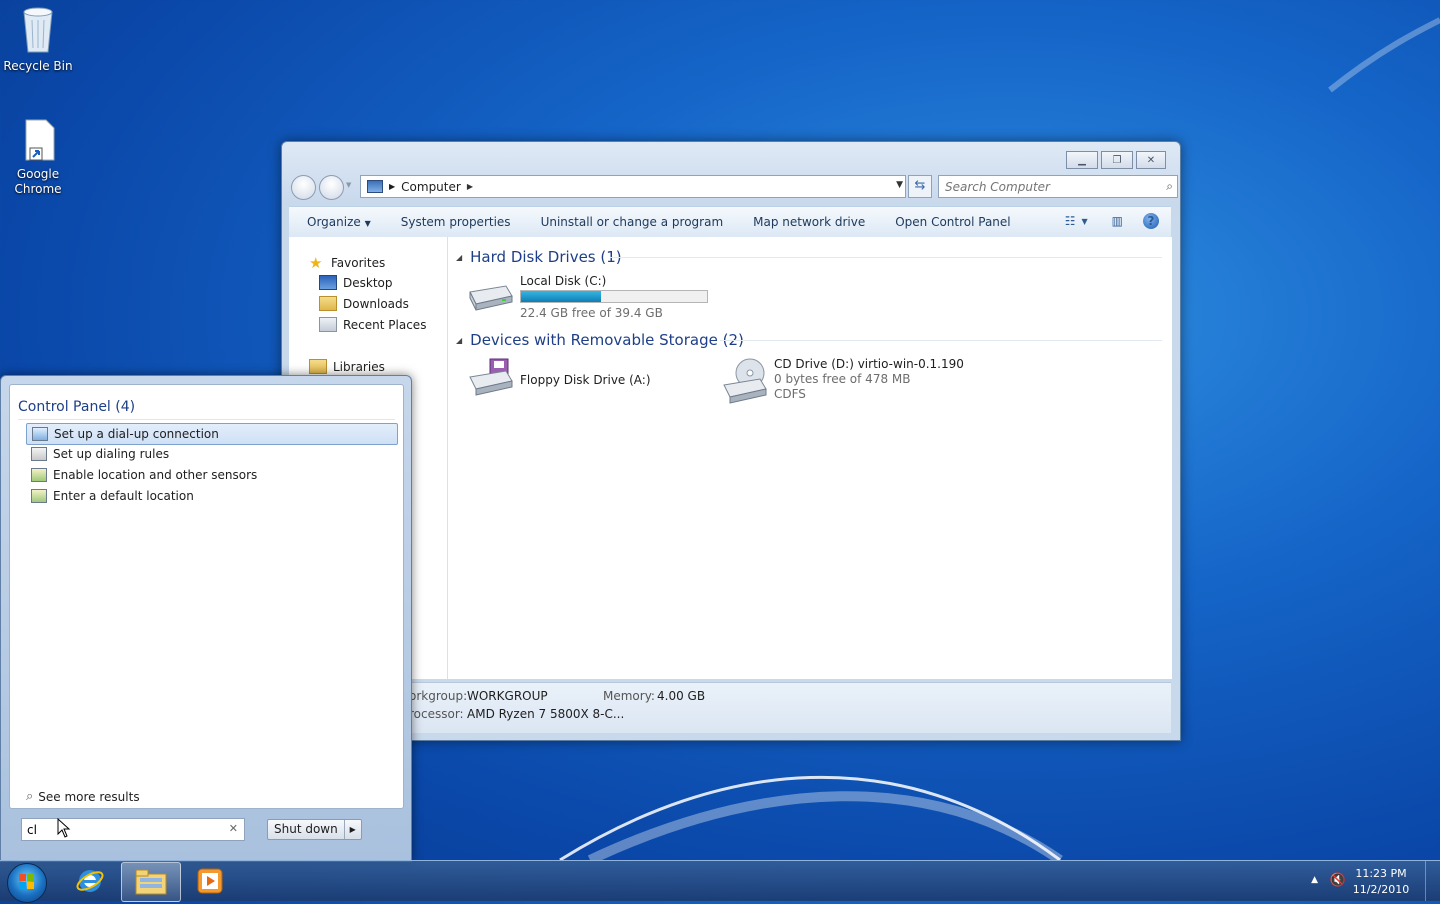 This screenshot has height=904, width=1440. I want to click on speaker-muted-icon: 🔇, so click(1338, 880).